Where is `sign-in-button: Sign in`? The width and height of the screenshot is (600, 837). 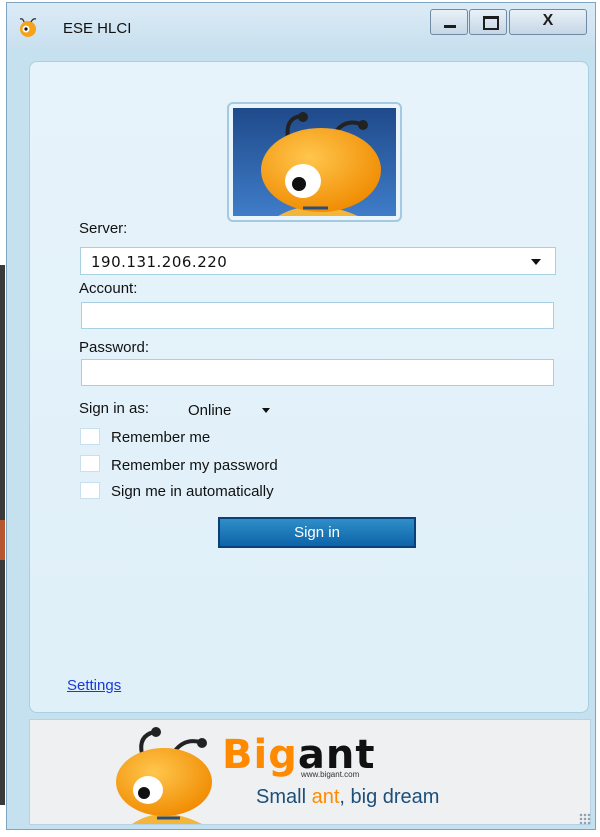
sign-in-button: Sign in is located at coordinates (317, 532).